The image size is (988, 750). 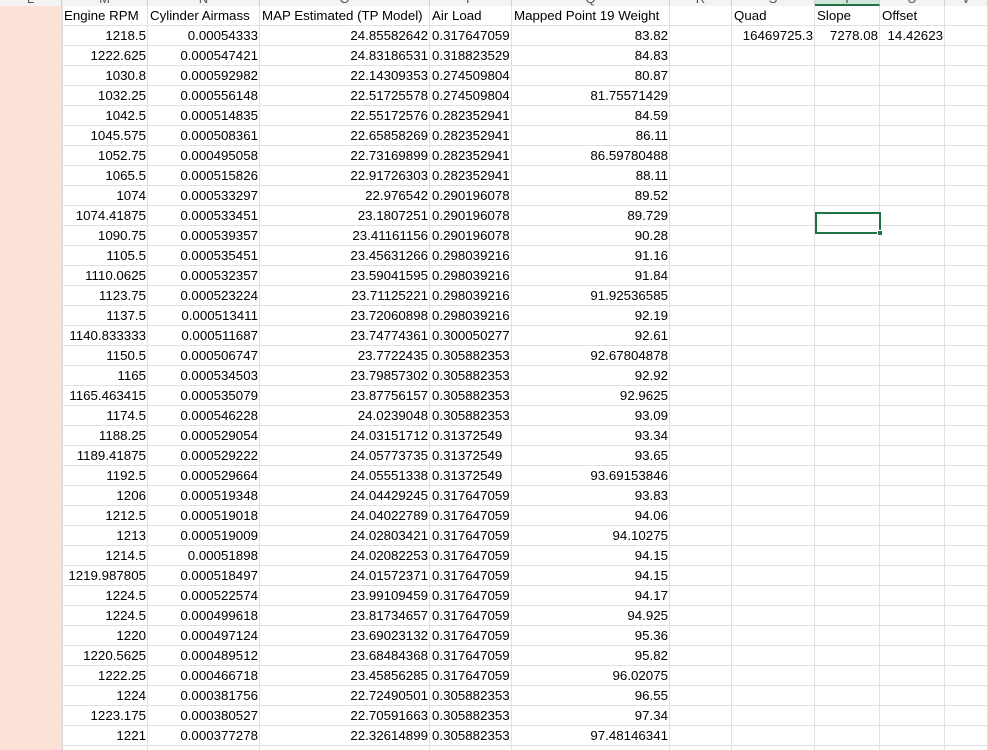 I want to click on quad-value-cell: 16469725.3, so click(x=773, y=36).